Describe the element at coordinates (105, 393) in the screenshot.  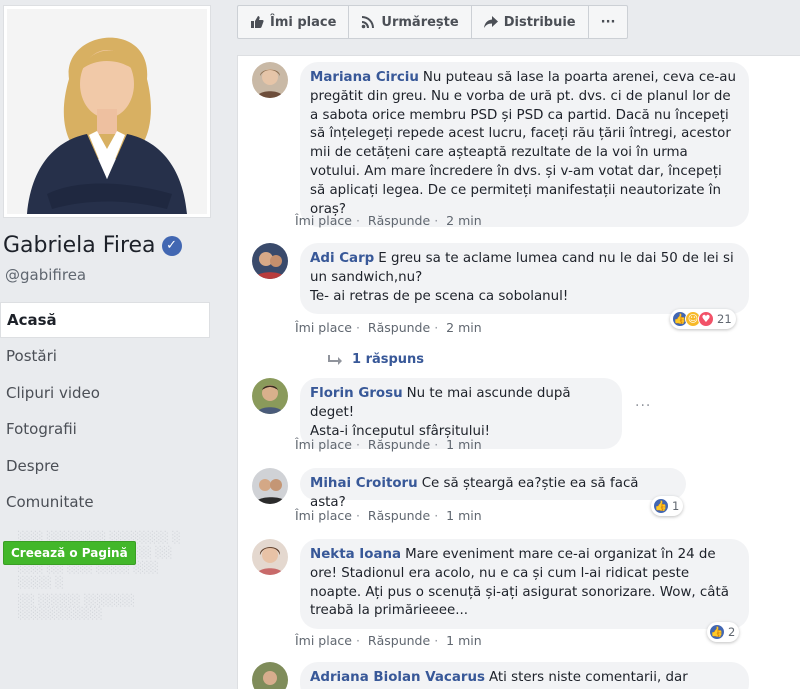
I see `nav-item-clipuri-video: Clipuri video` at that location.